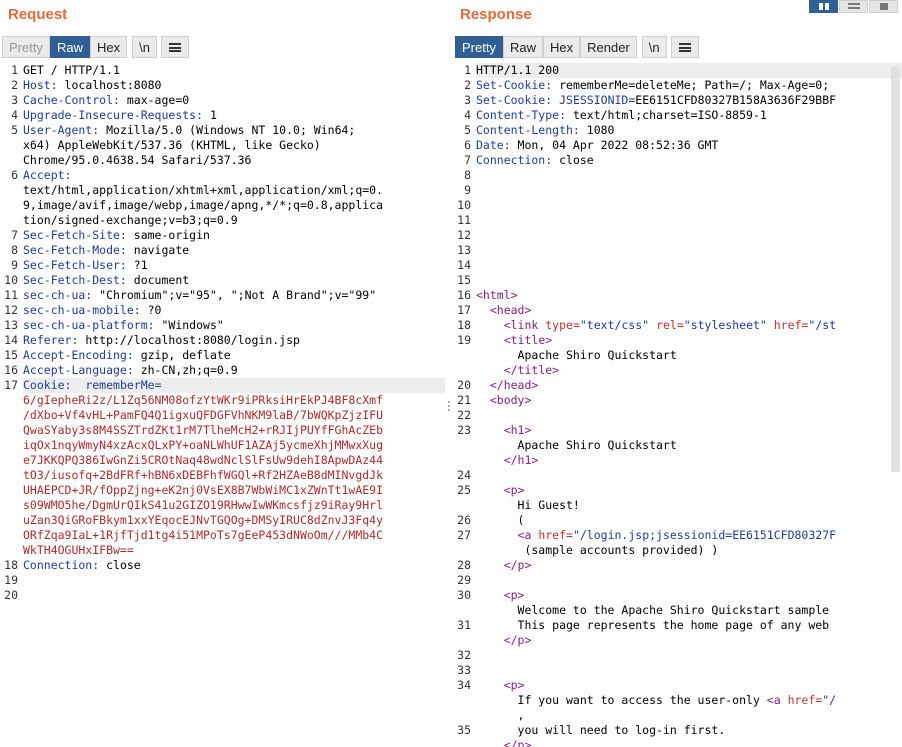  What do you see at coordinates (689, 475) in the screenshot?
I see `line-text` at bounding box center [689, 475].